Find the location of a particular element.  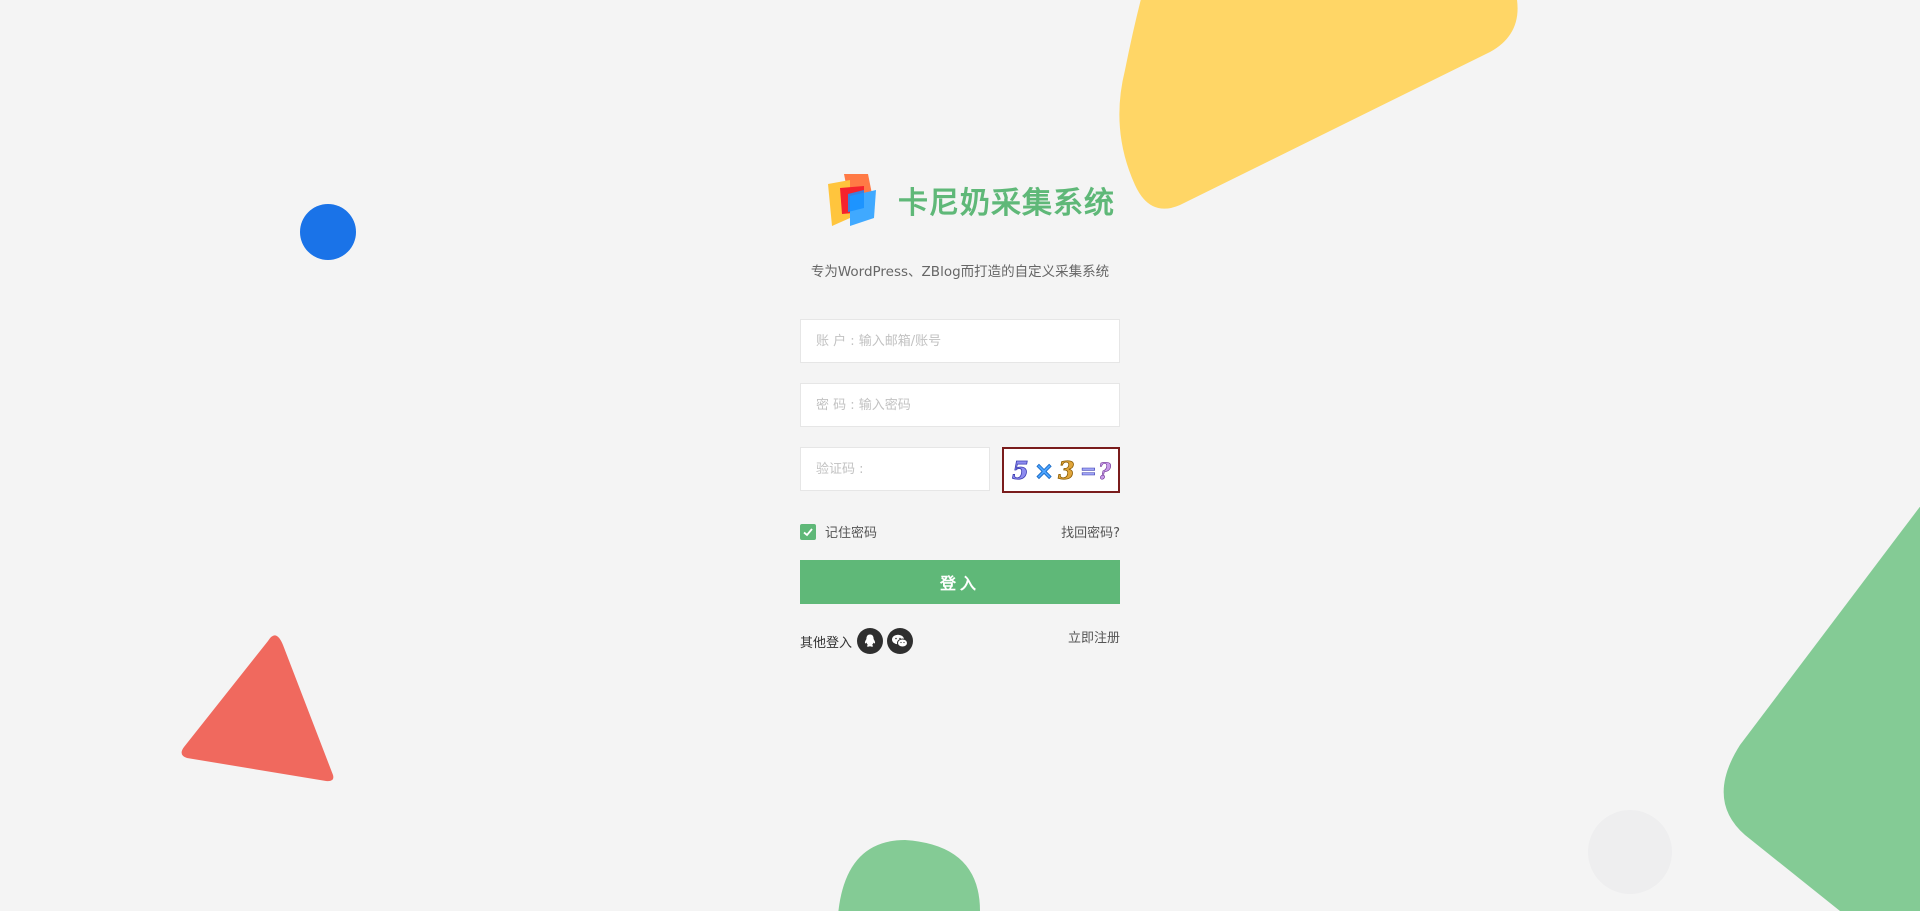

wechat-bubbles-glyph is located at coordinates (900, 641).